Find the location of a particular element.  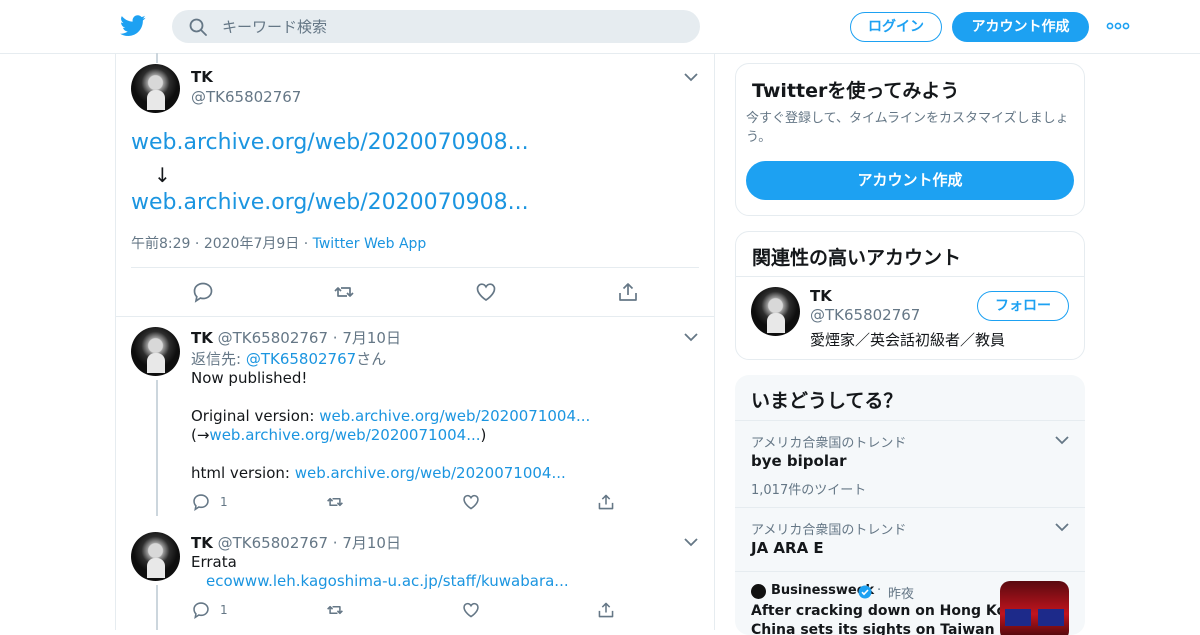

news-source-avatar is located at coordinates (758, 591).